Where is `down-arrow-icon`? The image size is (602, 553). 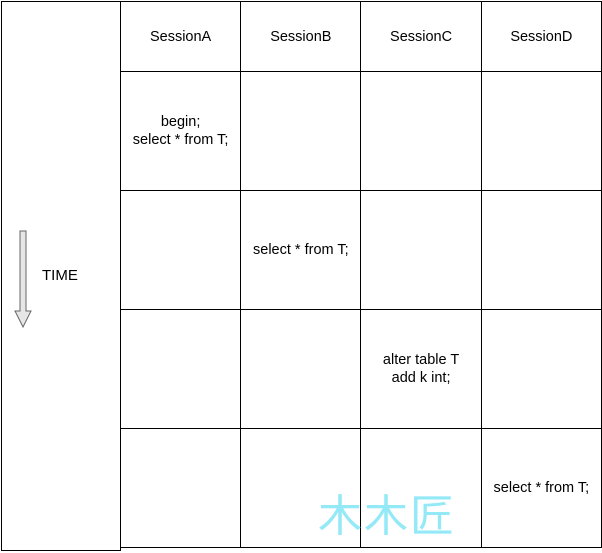 down-arrow-icon is located at coordinates (23, 279).